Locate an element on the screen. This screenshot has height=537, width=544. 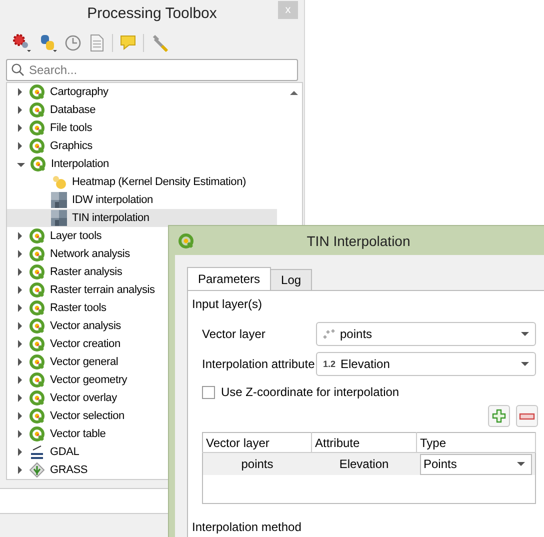
plus-icon is located at coordinates (499, 416).